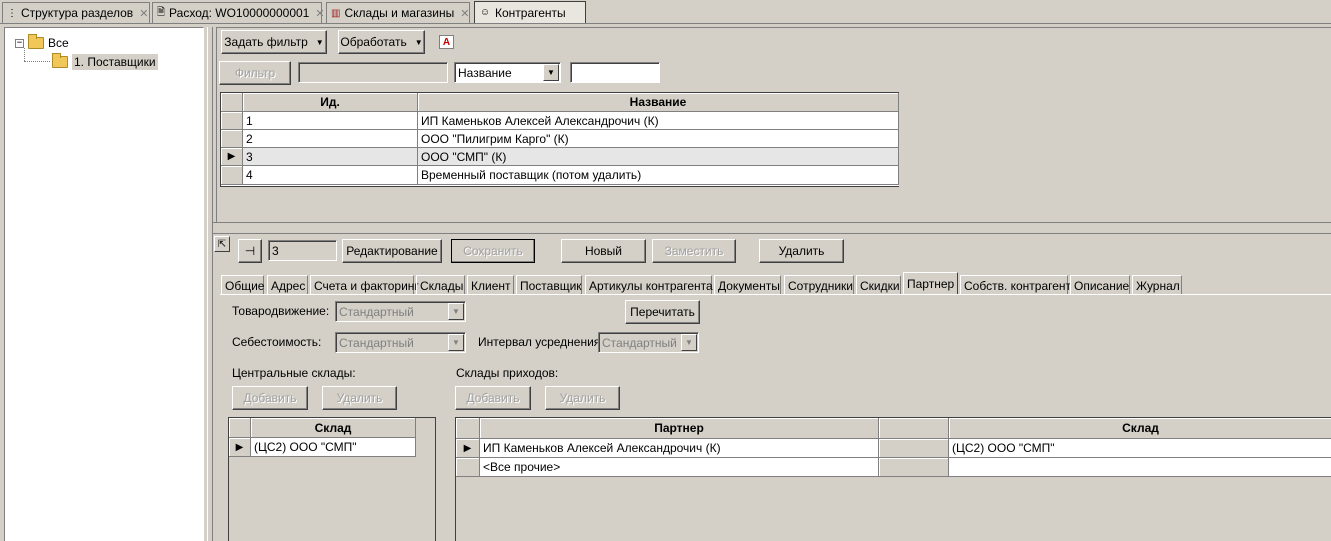 This screenshot has width=1331, height=541. Describe the element at coordinates (1140, 467) in the screenshot. I see `table-cell-warehouse` at that location.